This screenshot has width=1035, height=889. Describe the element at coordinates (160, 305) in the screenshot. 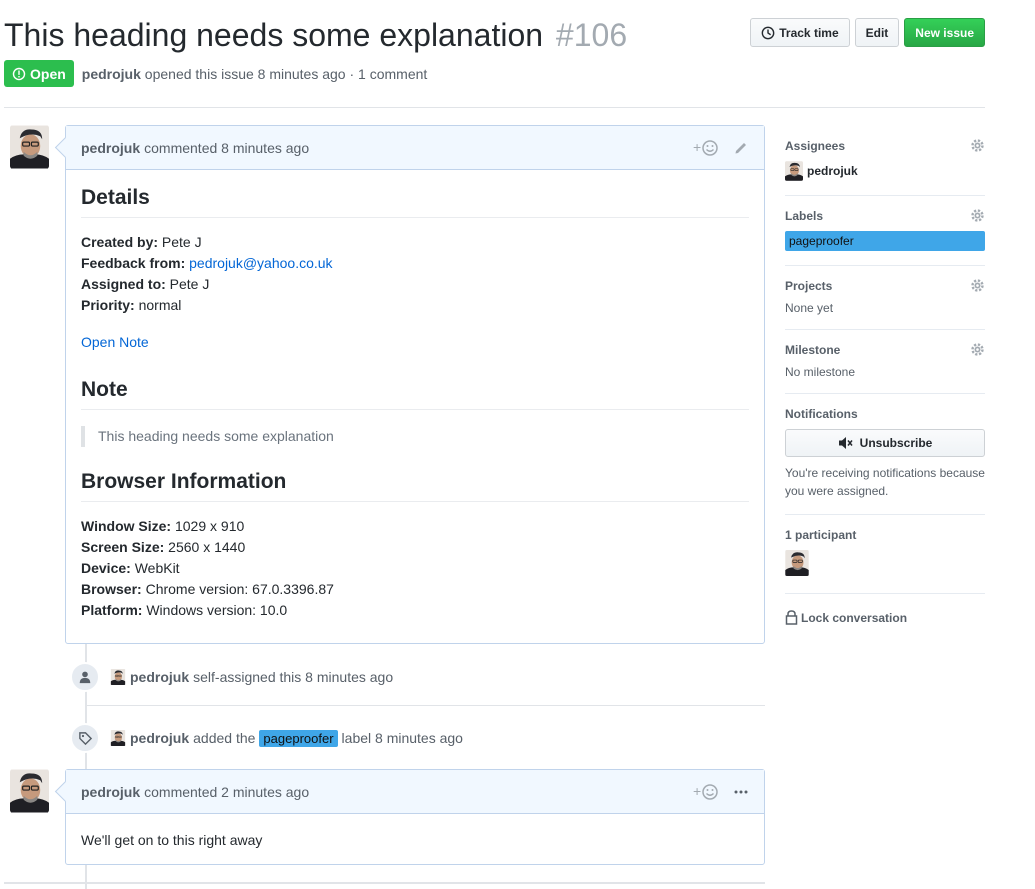

I see `priority-value: normal` at that location.